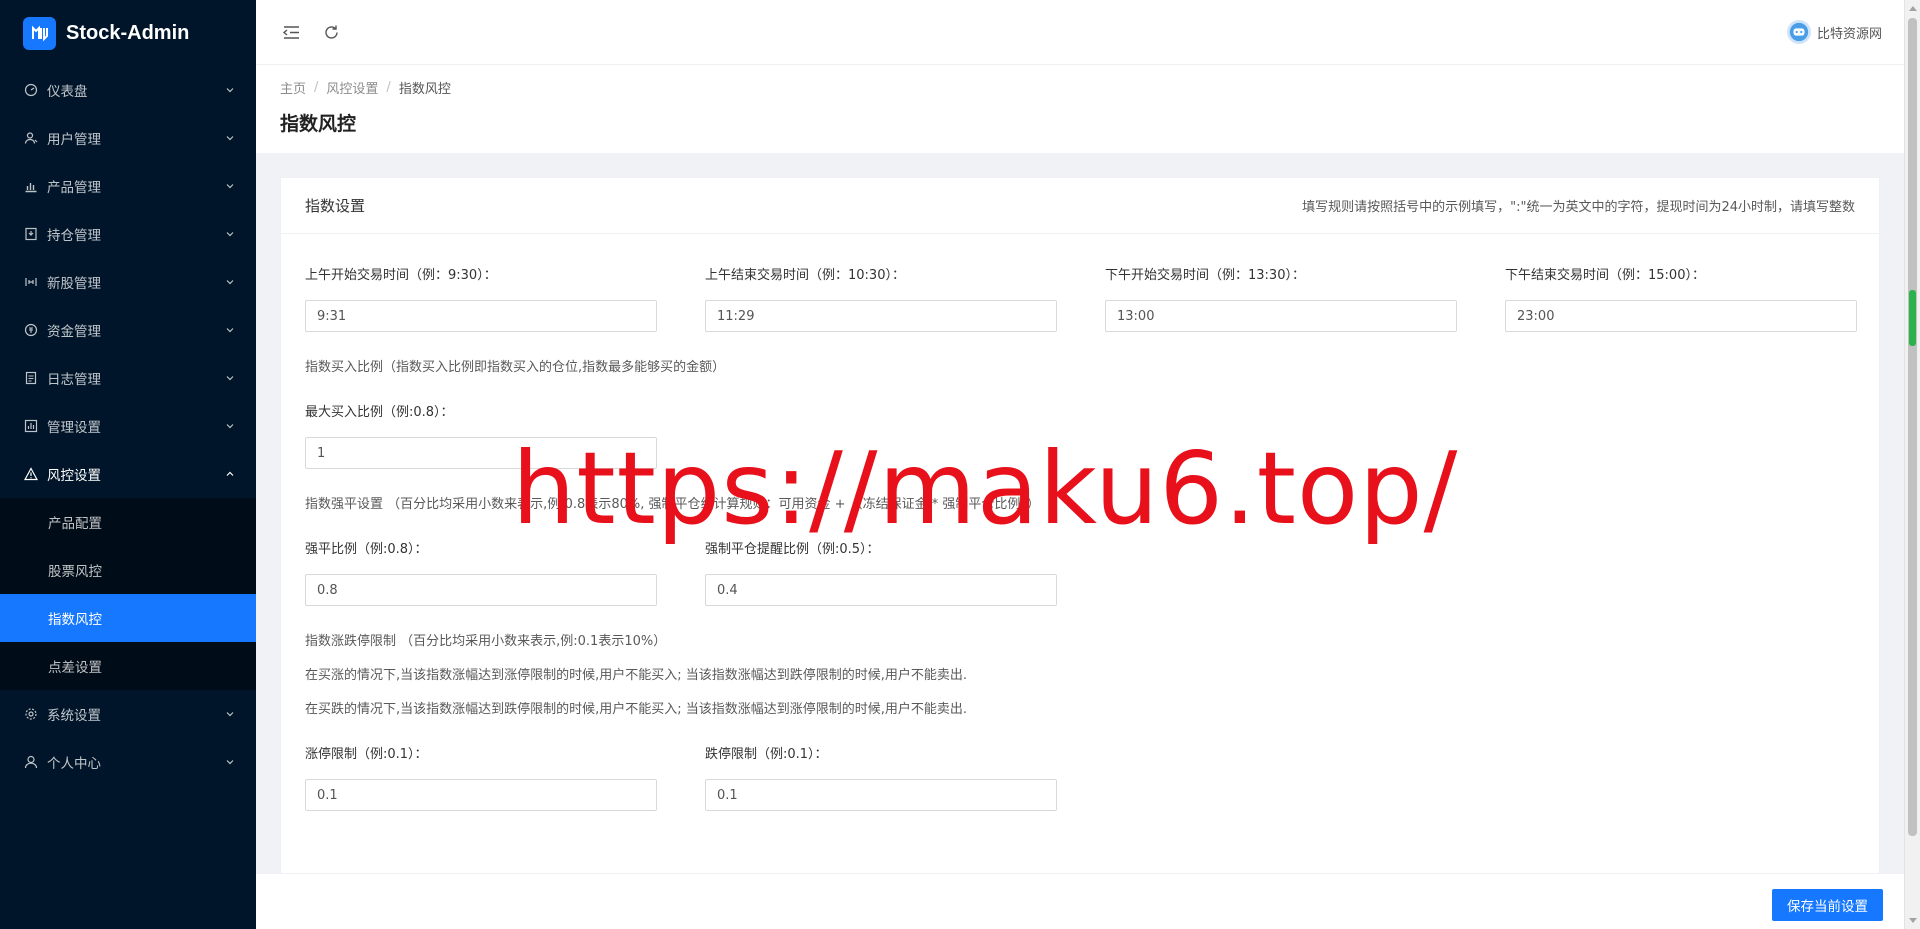 This screenshot has height=929, width=1920. What do you see at coordinates (1913, 8) in the screenshot?
I see `scroll-up-arrow-icon` at bounding box center [1913, 8].